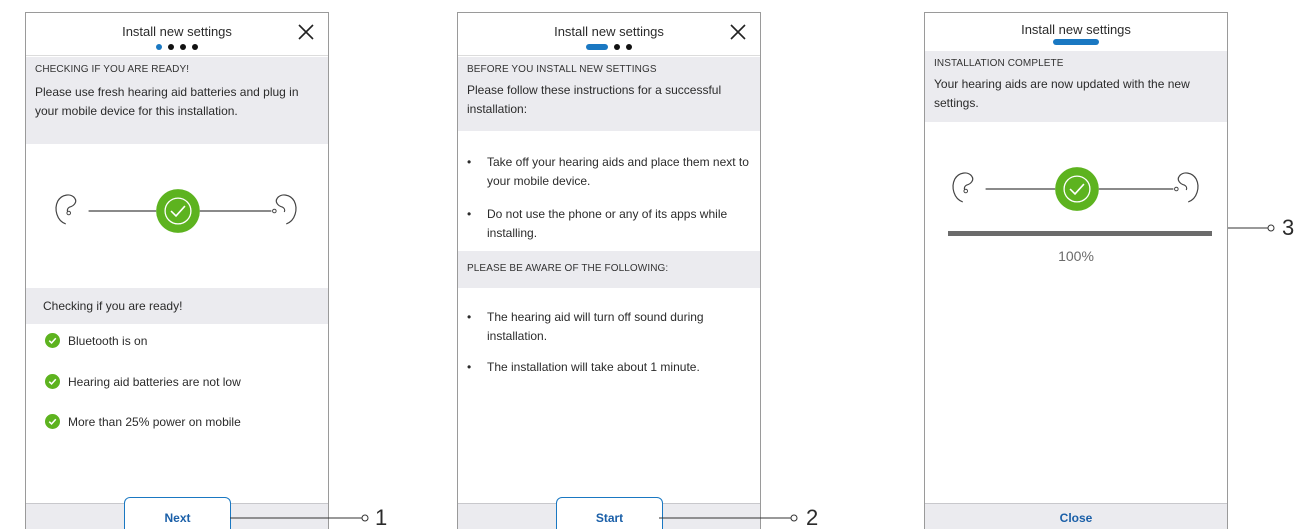 The width and height of the screenshot is (1313, 529). I want to click on checklist-heading: Checking if you are ready!, so click(113, 306).